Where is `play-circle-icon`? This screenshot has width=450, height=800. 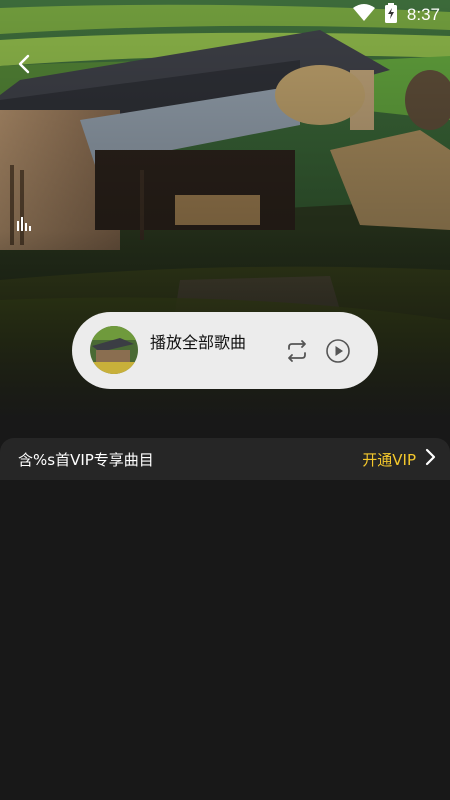 play-circle-icon is located at coordinates (338, 353).